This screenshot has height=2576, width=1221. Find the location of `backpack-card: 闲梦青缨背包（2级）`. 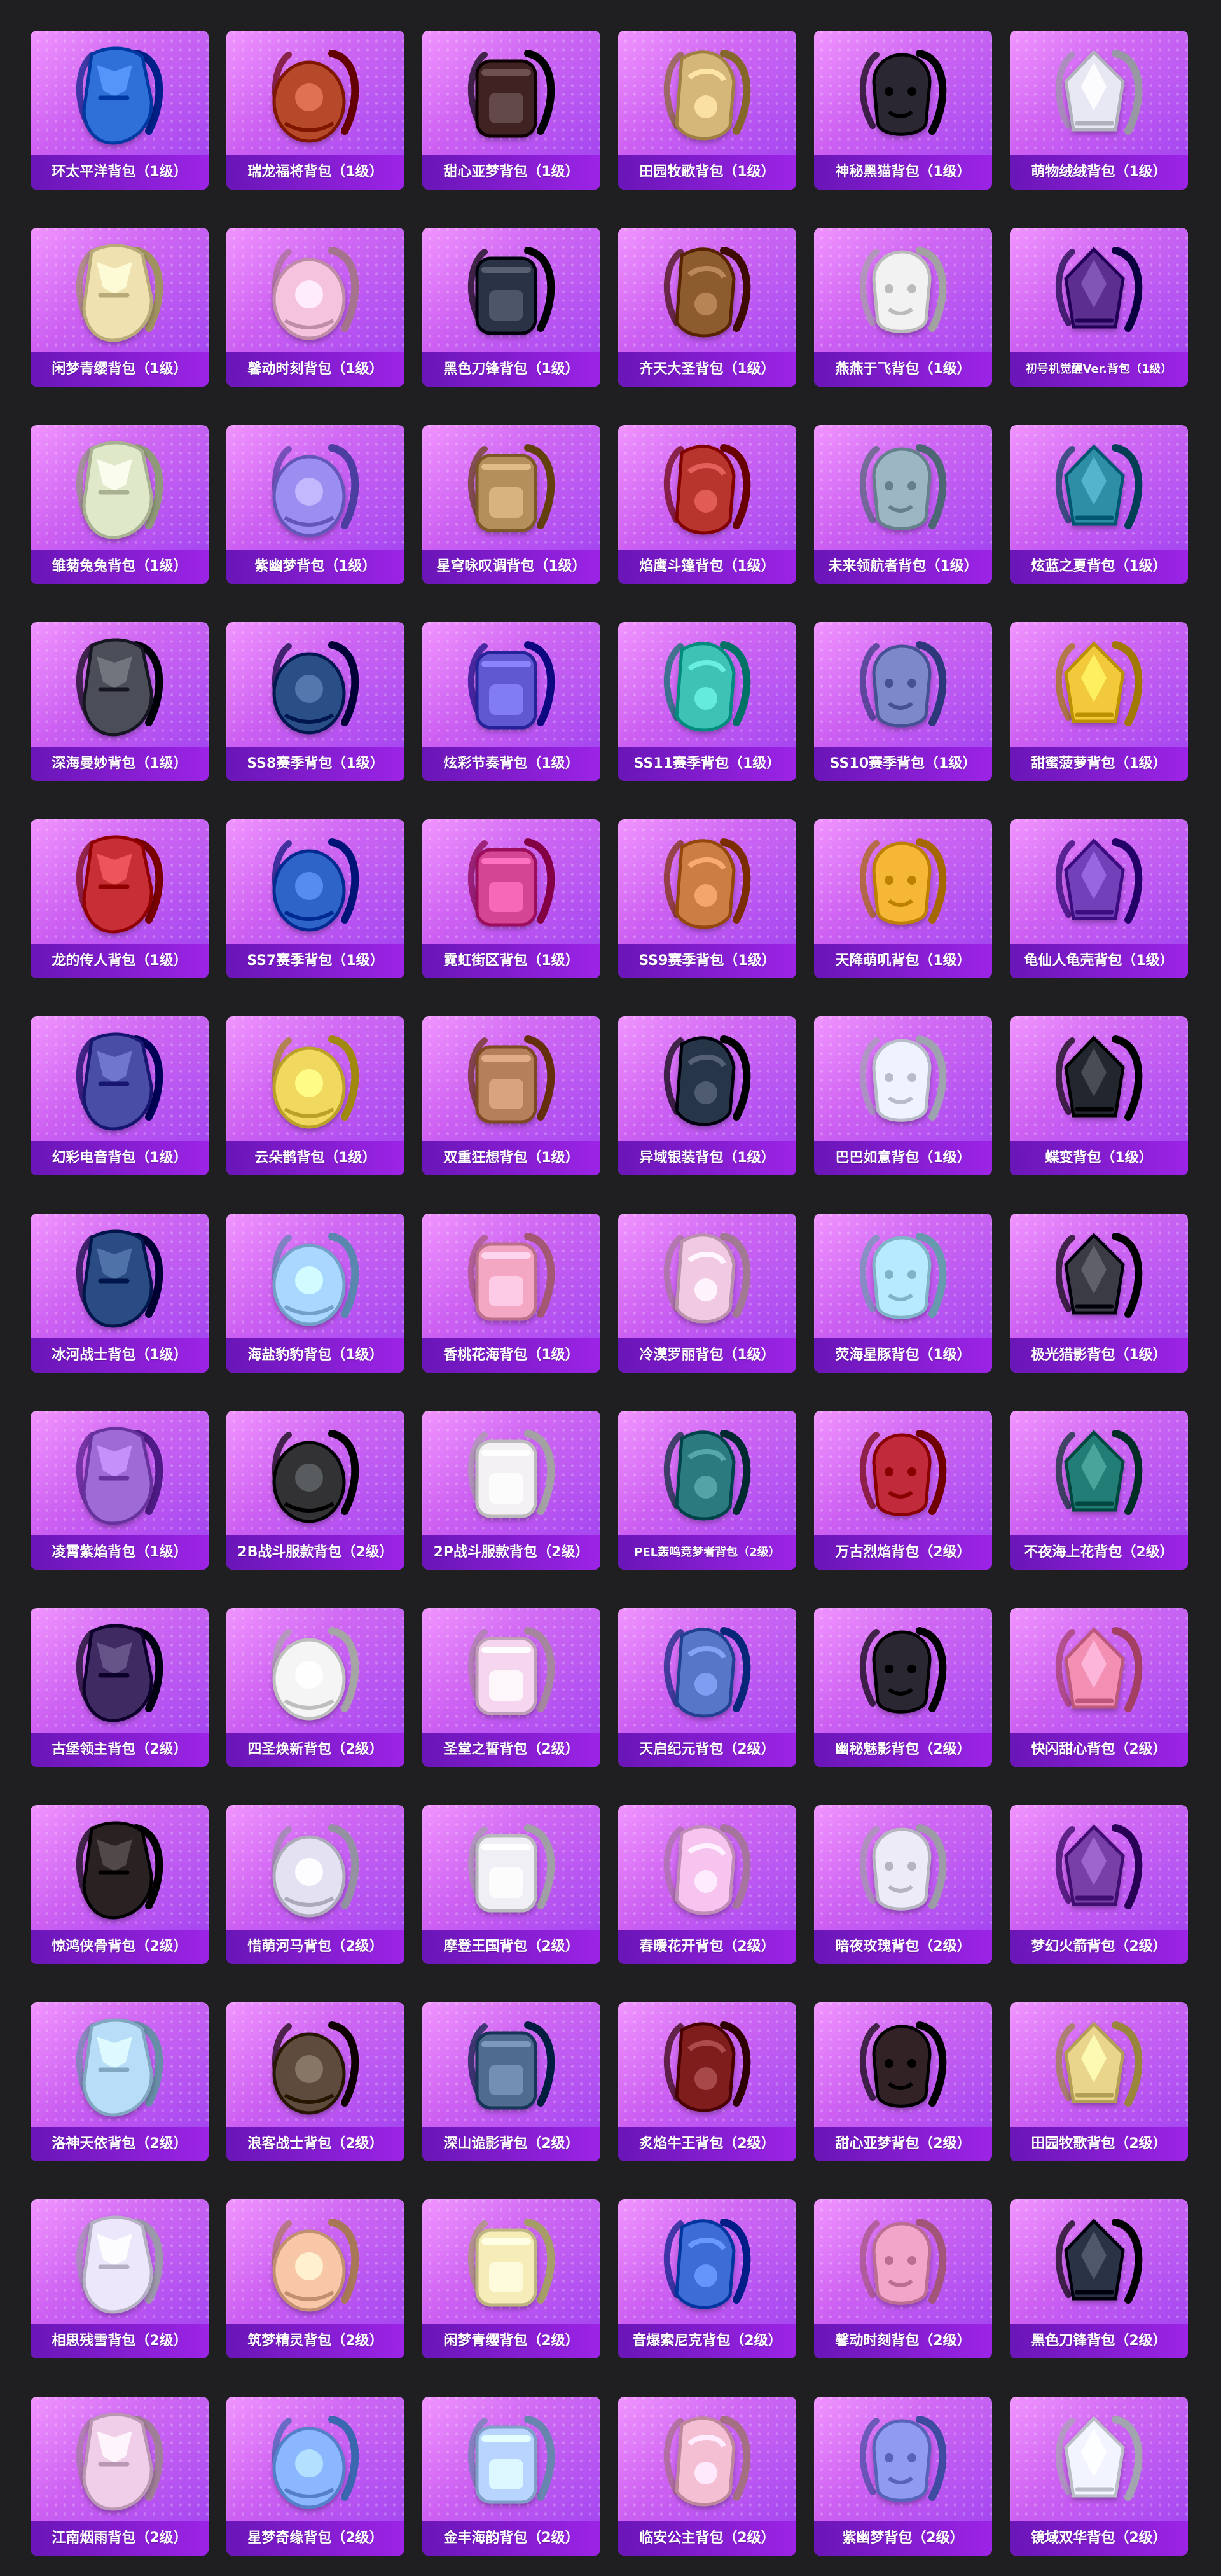

backpack-card: 闲梦青缨背包（2级） is located at coordinates (511, 2278).